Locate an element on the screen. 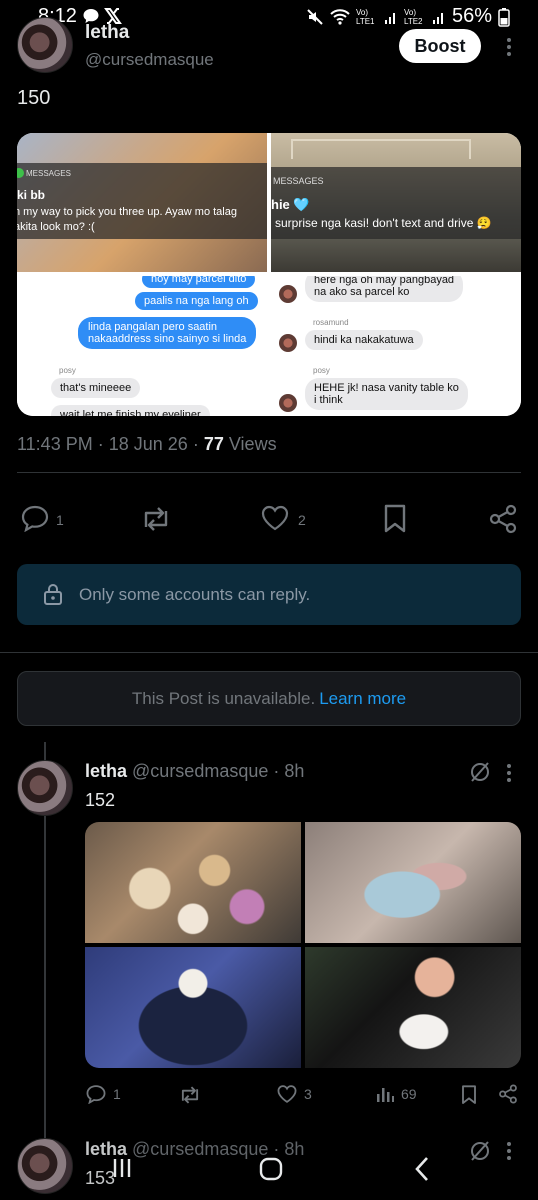 The image size is (538, 1200). messages-app-icon is located at coordinates (20, 173).